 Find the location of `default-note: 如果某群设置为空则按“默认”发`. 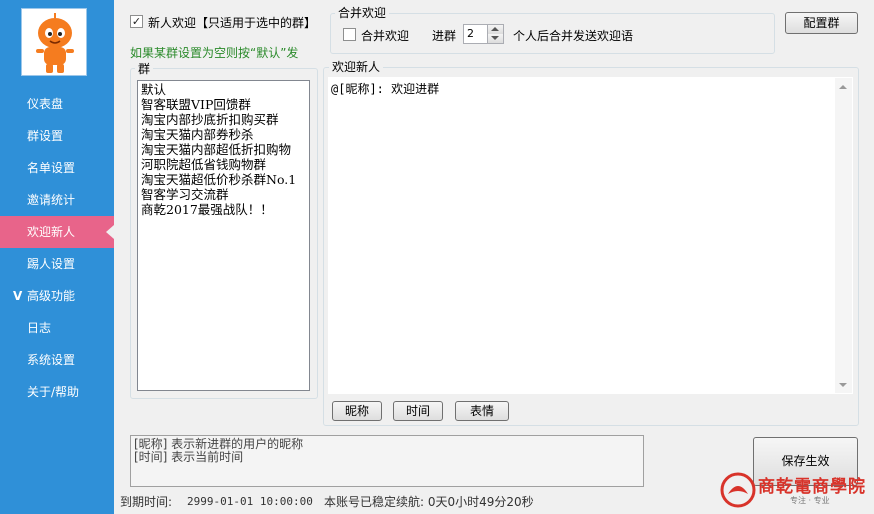

default-note: 如果某群设置为空则按“默认”发 is located at coordinates (214, 53).